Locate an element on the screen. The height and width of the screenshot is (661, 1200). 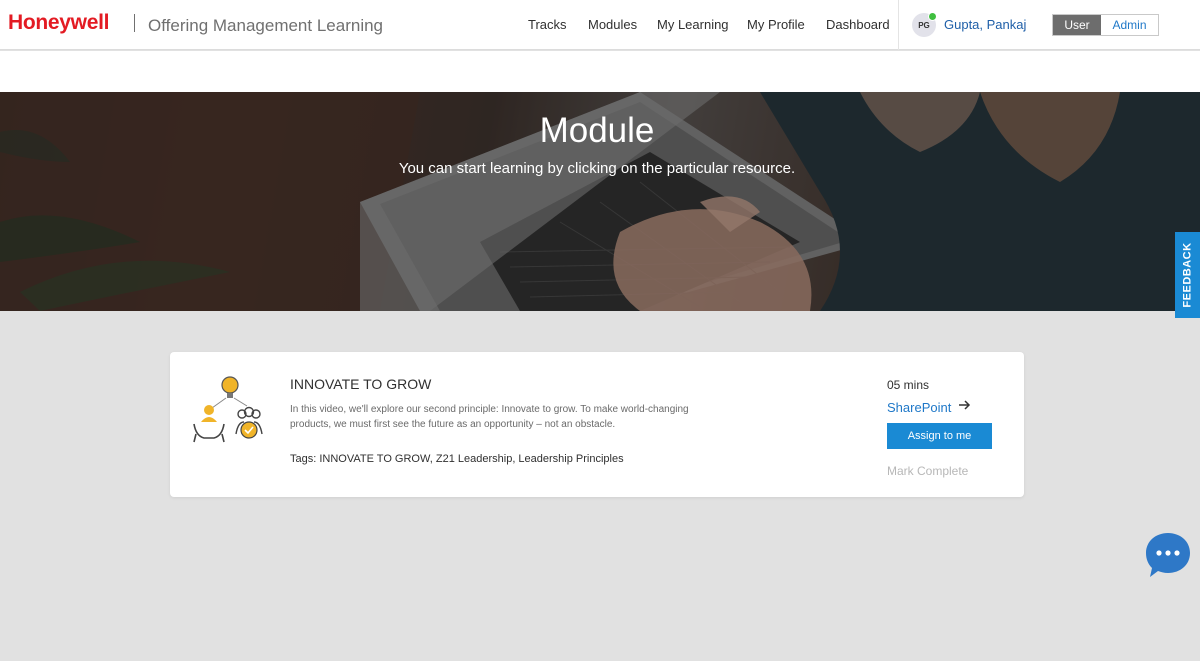
role-toggle: User Admin is located at coordinates (1105, 25).